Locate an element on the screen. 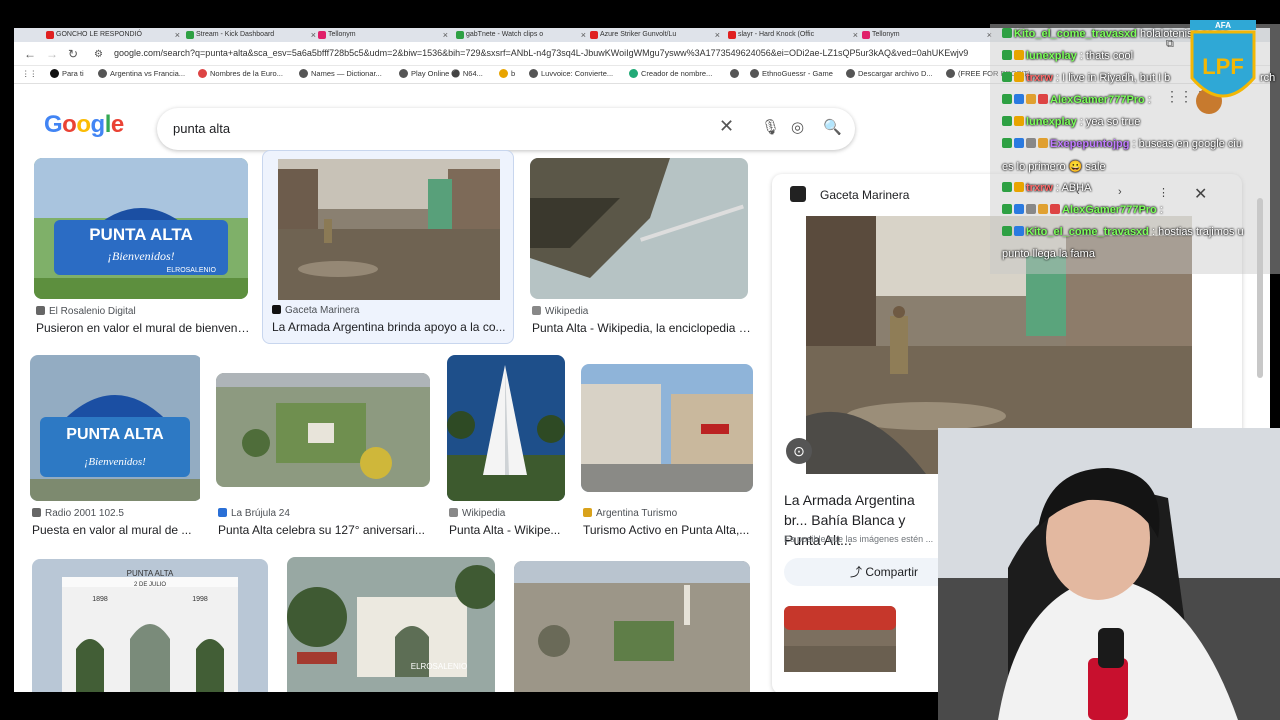  google-logo: Google is located at coordinates (84, 125).